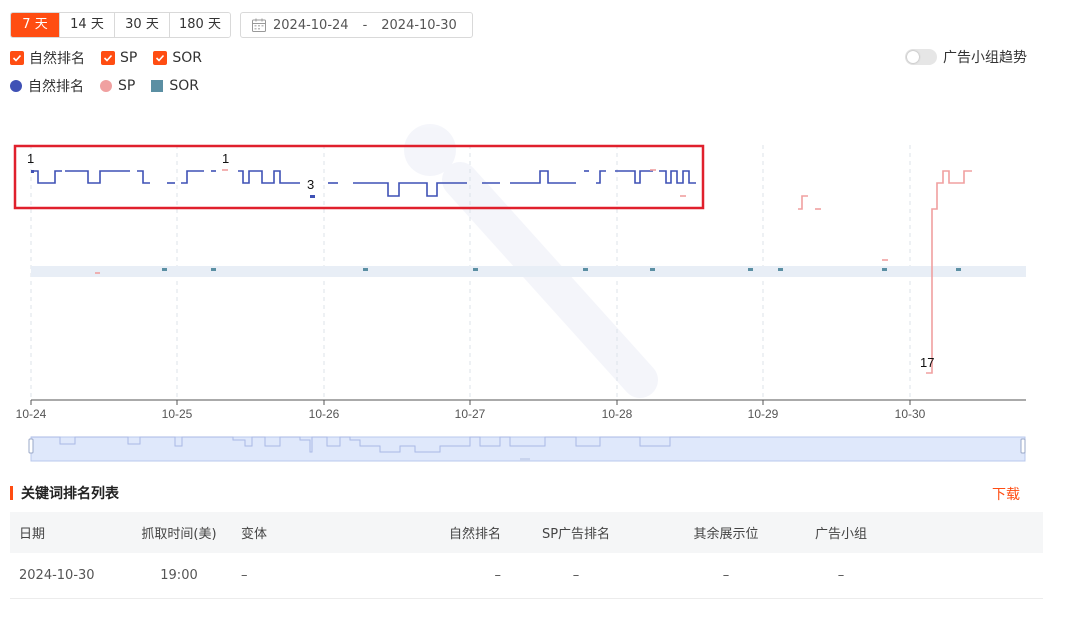  What do you see at coordinates (87, 25) in the screenshot?
I see `range-tab-14: 14 天` at bounding box center [87, 25].